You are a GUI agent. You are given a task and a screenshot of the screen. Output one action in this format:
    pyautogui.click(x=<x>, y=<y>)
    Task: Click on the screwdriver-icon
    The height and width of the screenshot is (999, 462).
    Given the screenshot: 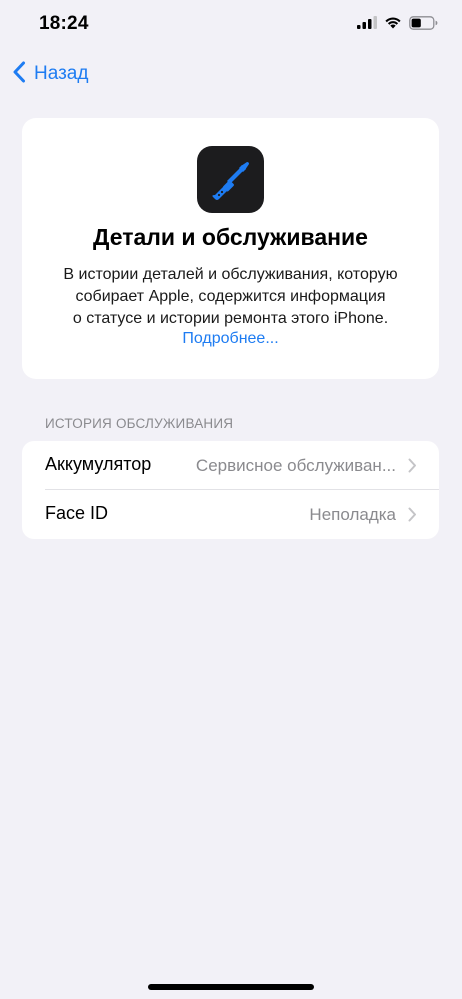 What is the action you would take?
    pyautogui.click(x=230, y=179)
    